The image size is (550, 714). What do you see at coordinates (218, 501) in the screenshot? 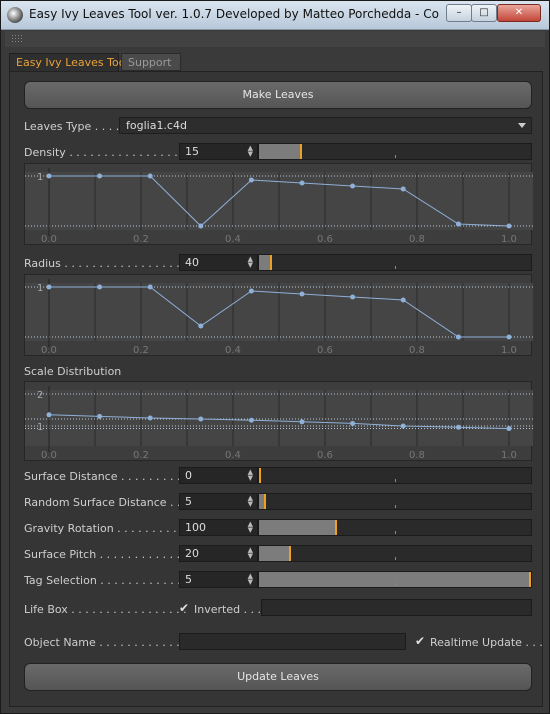
I see `random-surface-distance-input: 5 ▲ ▼` at bounding box center [218, 501].